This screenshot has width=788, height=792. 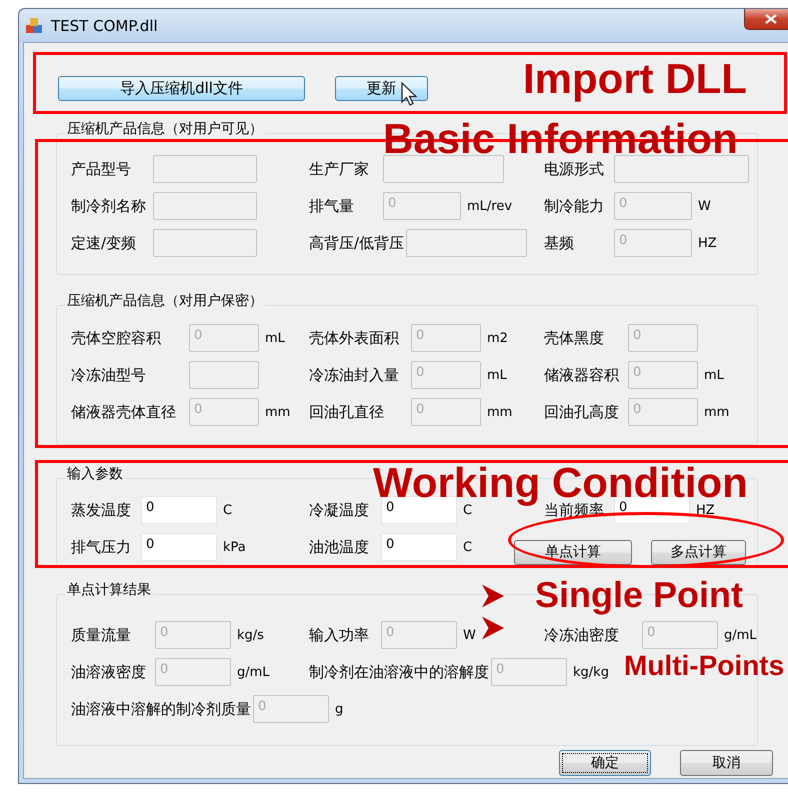 I want to click on cubes-icon, so click(x=34, y=25).